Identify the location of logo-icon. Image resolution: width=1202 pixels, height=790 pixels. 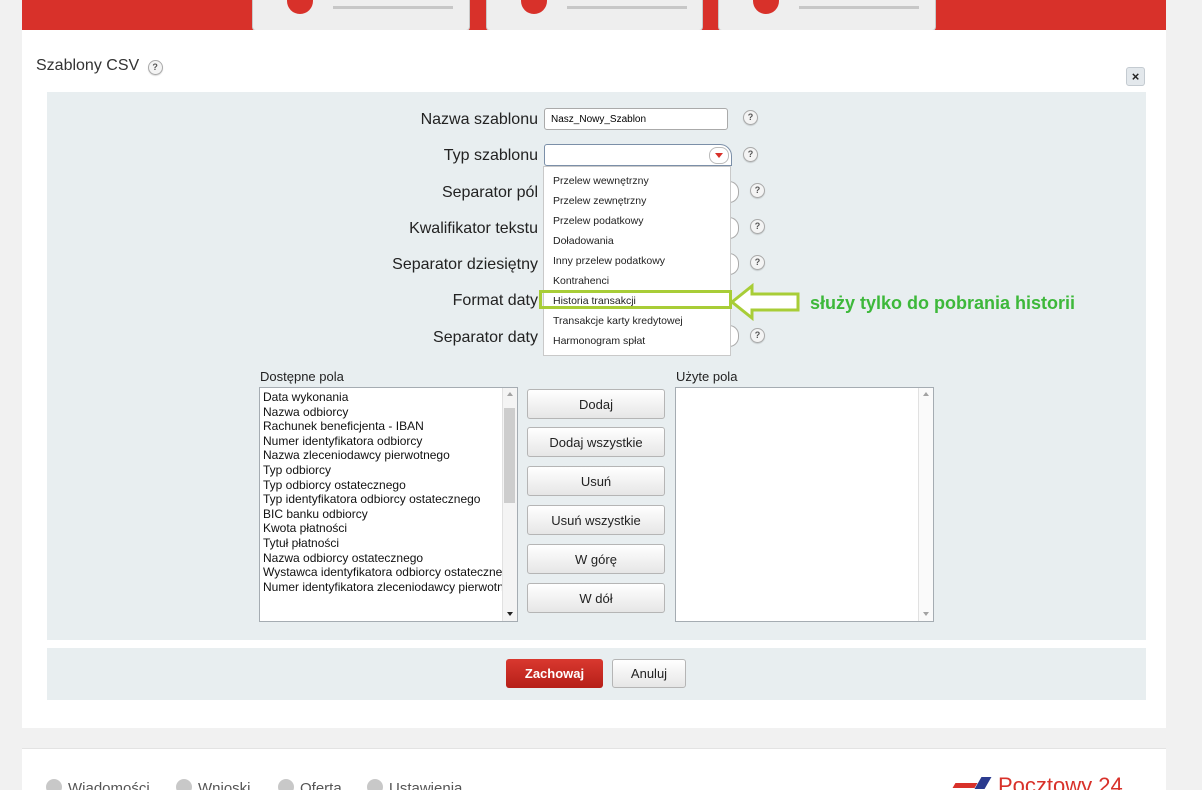
(974, 781).